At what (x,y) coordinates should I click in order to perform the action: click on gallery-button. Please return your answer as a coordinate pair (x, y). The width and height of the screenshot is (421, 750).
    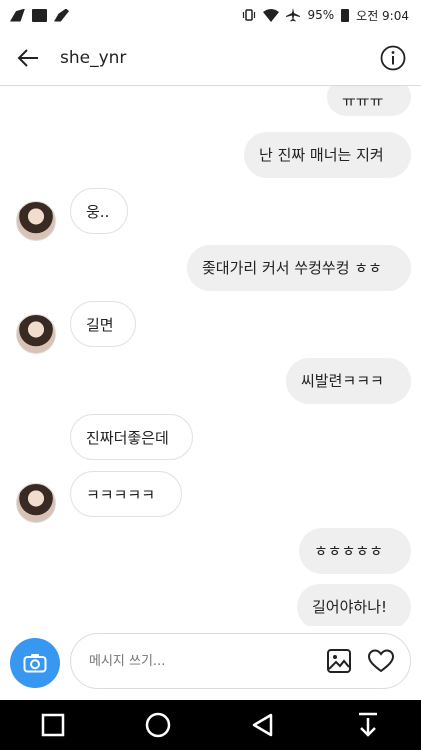
    Looking at the image, I should click on (339, 661).